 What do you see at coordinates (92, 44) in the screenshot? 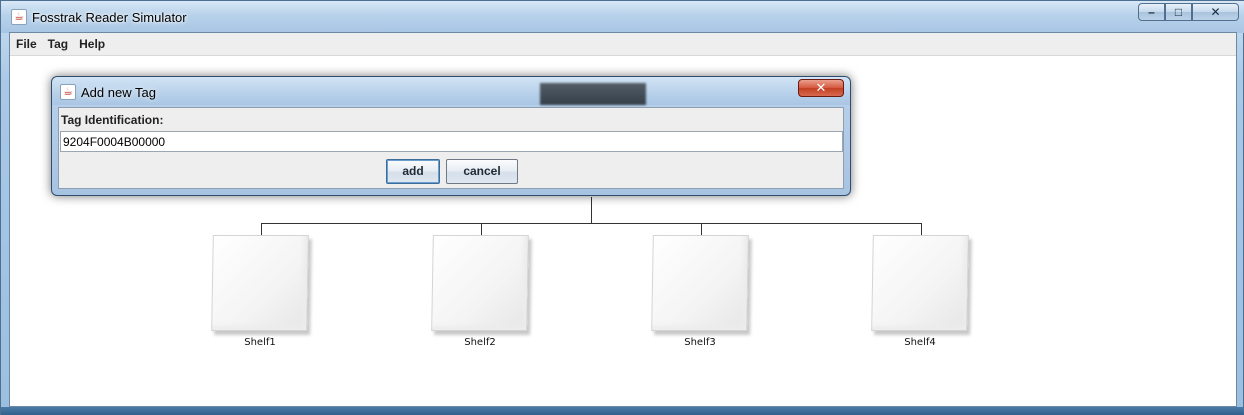
I see `menu-help: Help` at bounding box center [92, 44].